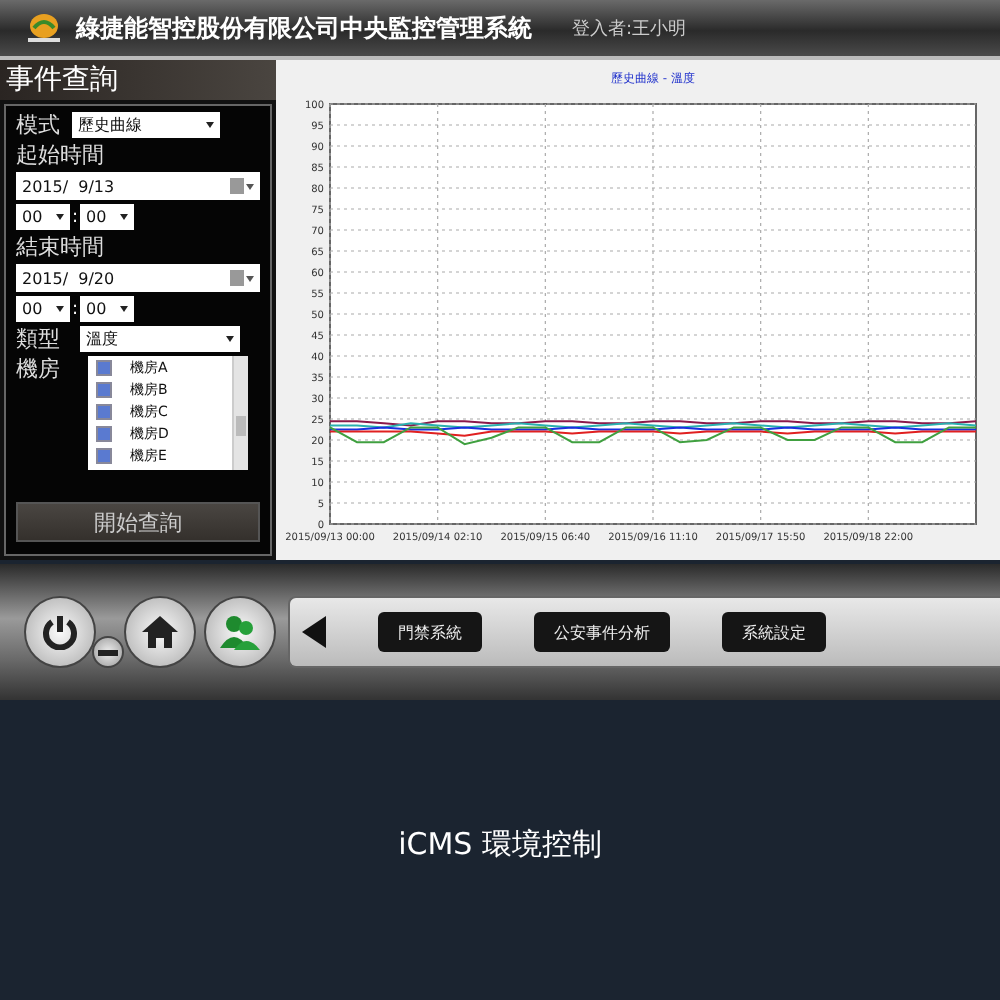 The width and height of the screenshot is (1000, 1000). I want to click on time-label: 起始時間, so click(61, 155).